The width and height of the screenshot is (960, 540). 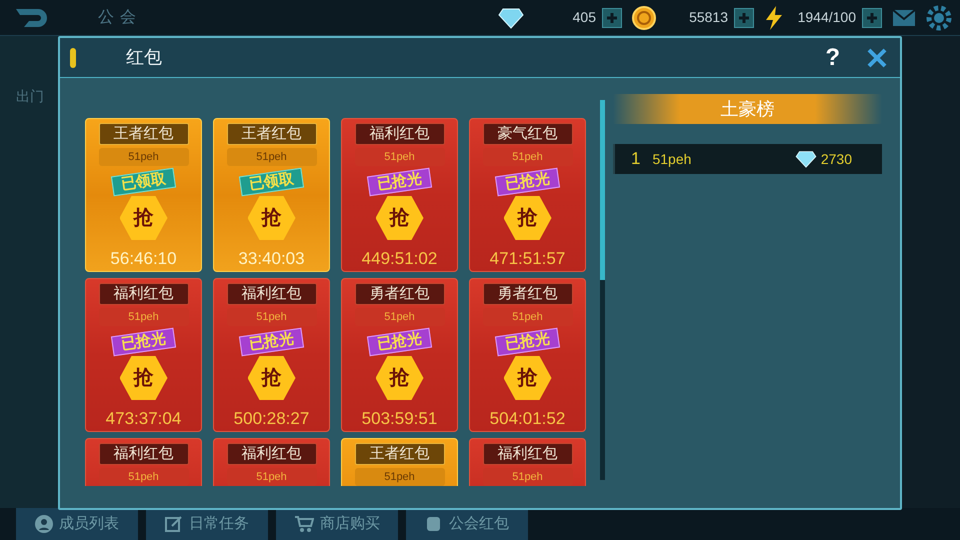 What do you see at coordinates (836, 159) in the screenshot?
I see `diamond-amount: 2730` at bounding box center [836, 159].